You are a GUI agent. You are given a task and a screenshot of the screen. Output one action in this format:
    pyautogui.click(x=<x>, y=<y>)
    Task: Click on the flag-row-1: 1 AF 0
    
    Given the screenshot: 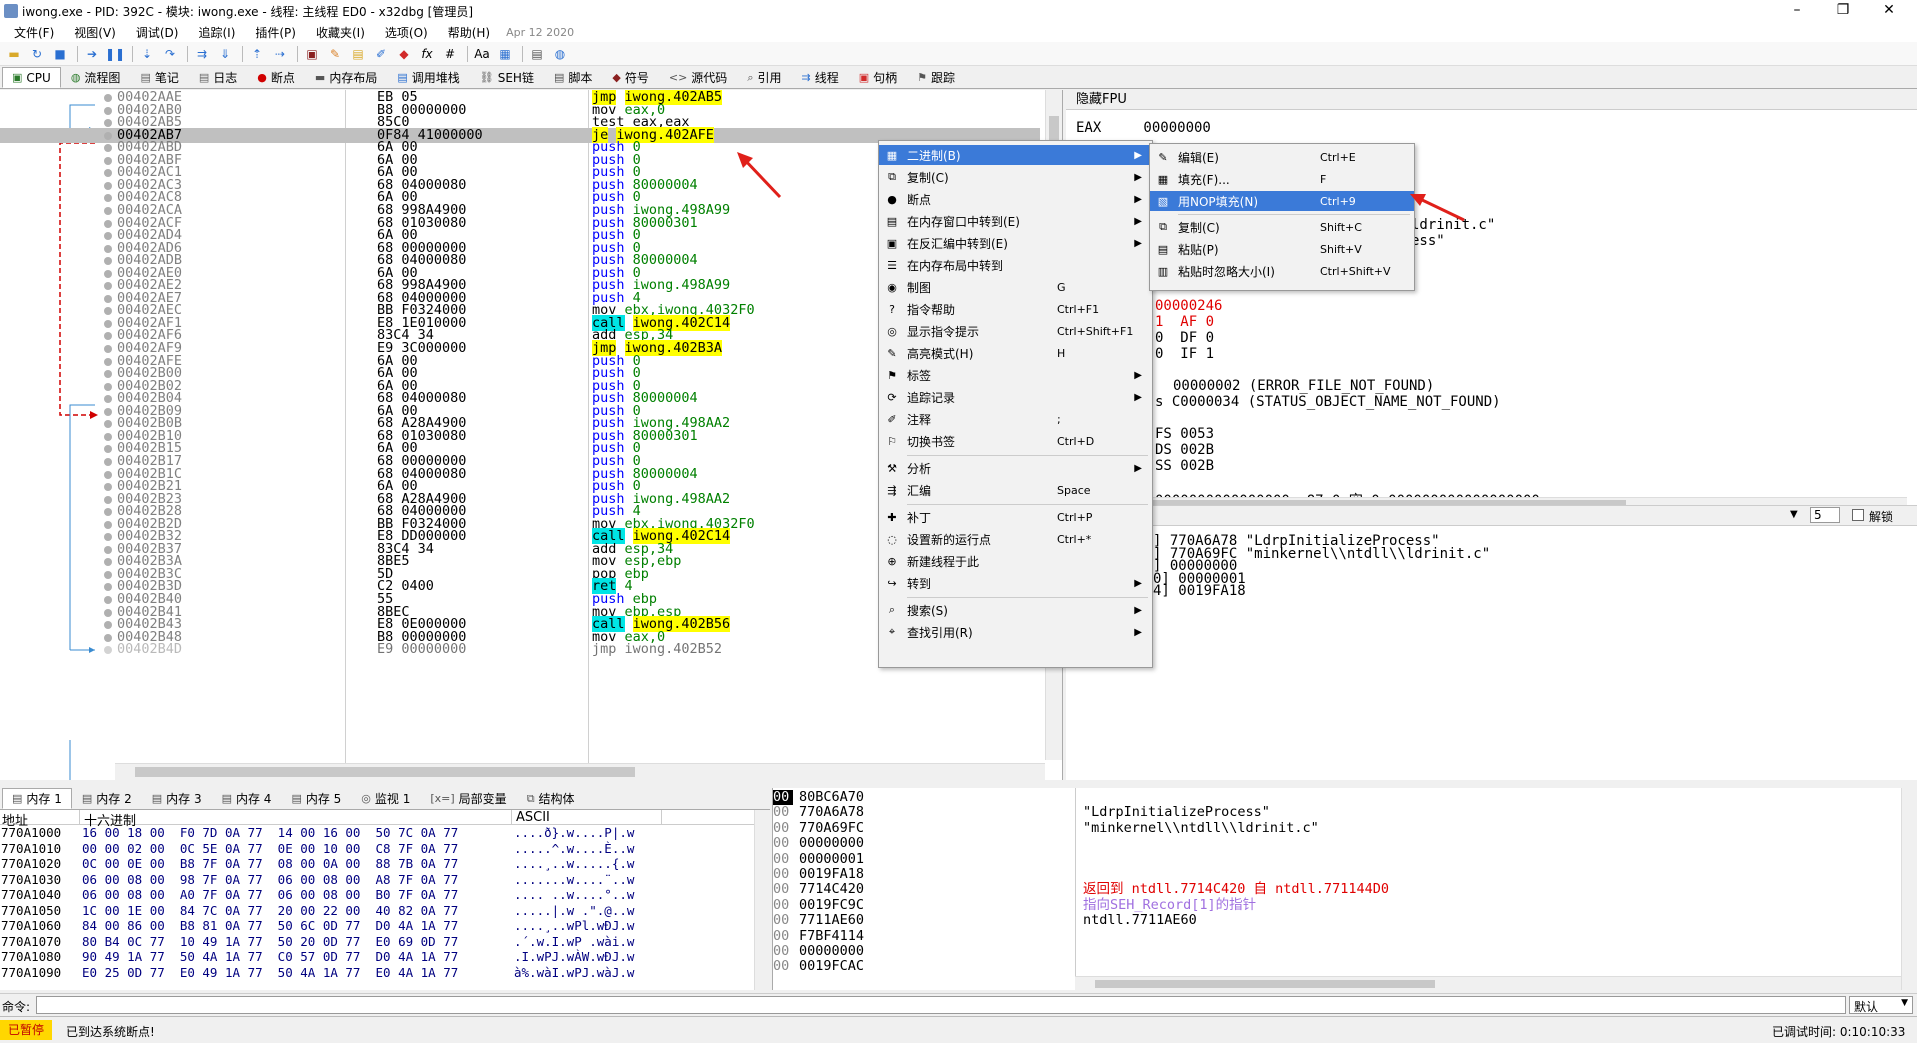 What is the action you would take?
    pyautogui.click(x=1184, y=322)
    